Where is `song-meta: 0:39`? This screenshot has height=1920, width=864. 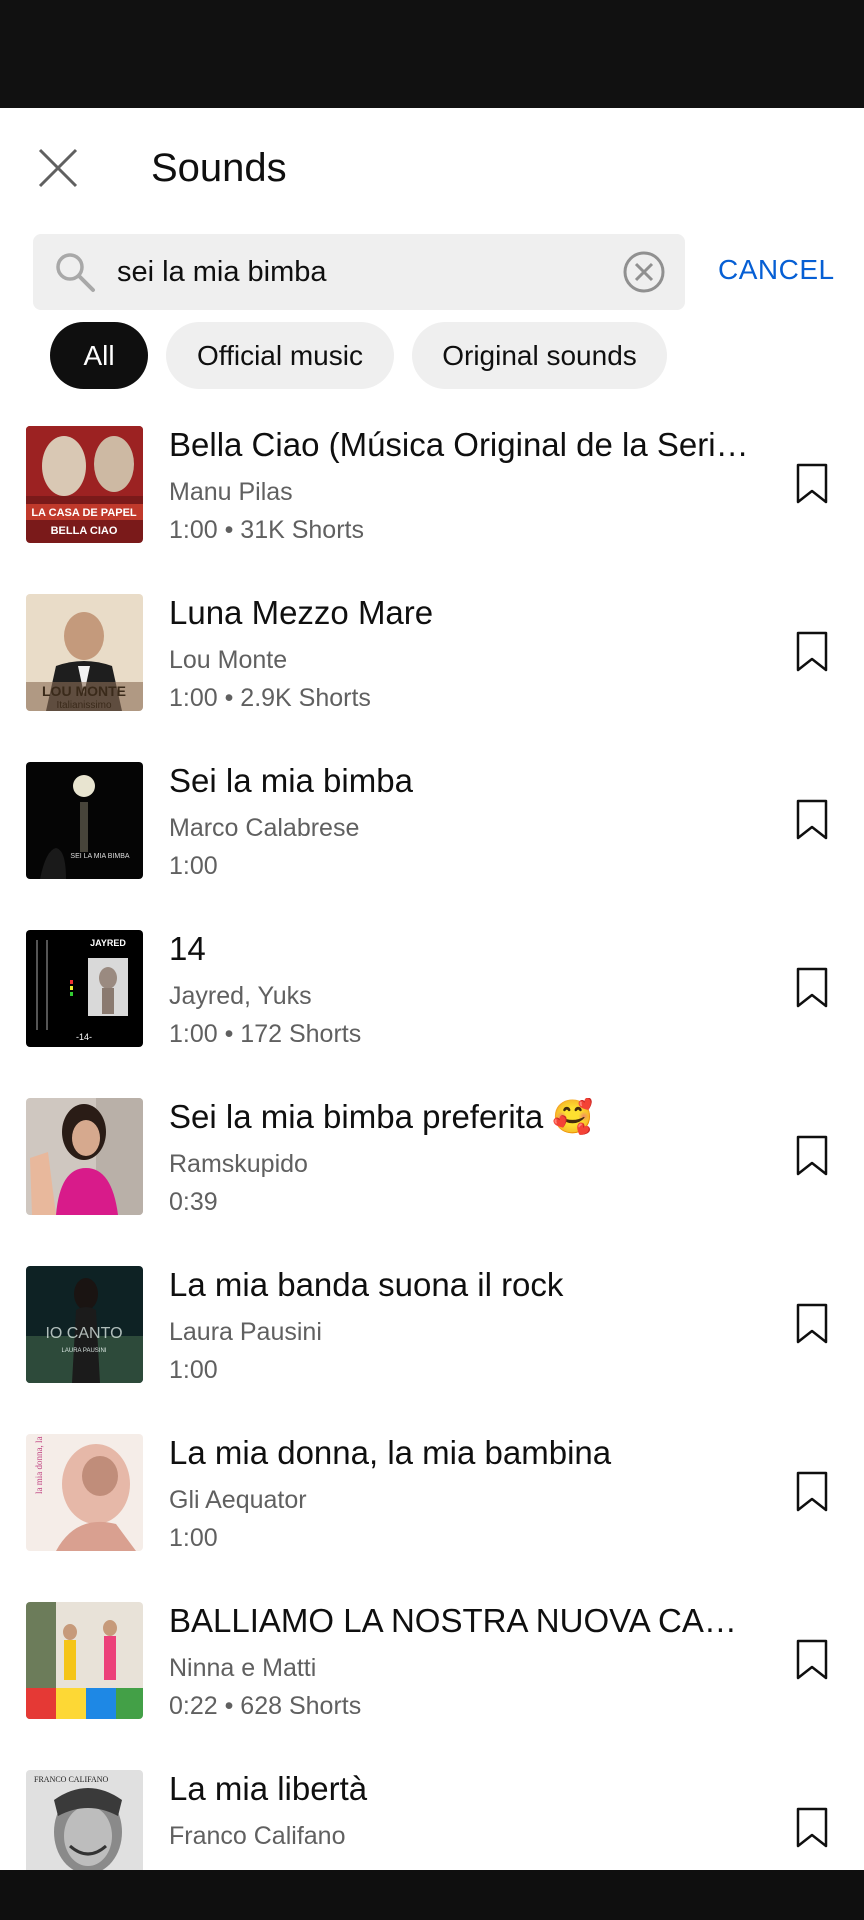 song-meta: 0:39 is located at coordinates (193, 1202).